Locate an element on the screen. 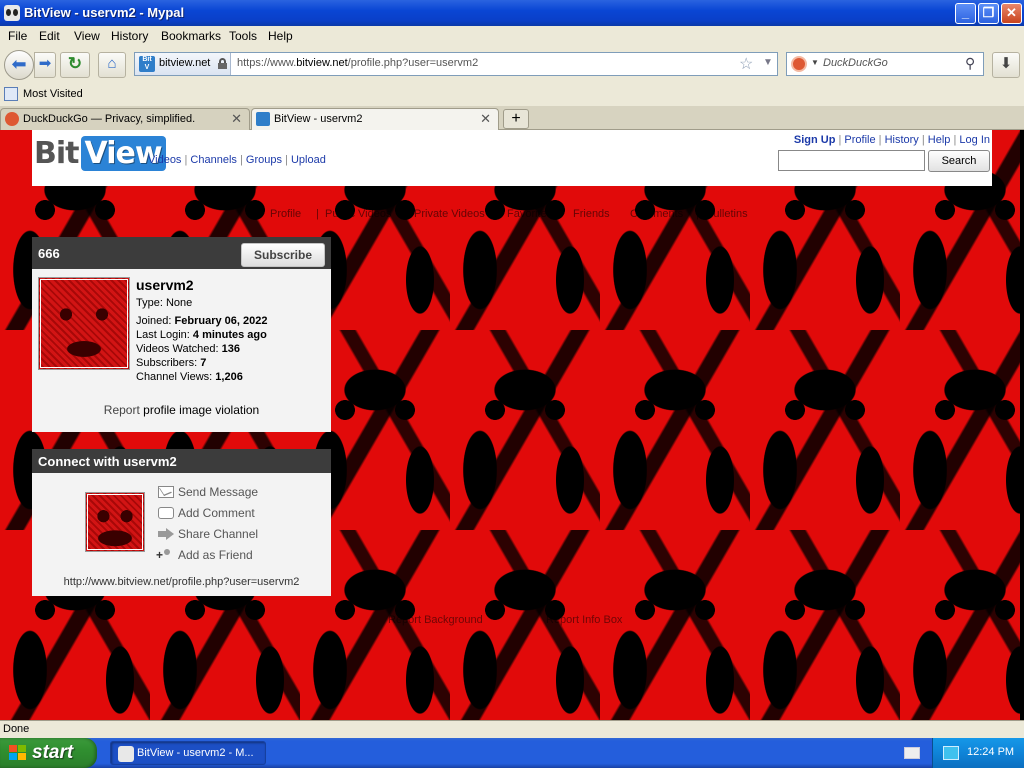  menu-bookmarks: Bookmarks is located at coordinates (191, 36).